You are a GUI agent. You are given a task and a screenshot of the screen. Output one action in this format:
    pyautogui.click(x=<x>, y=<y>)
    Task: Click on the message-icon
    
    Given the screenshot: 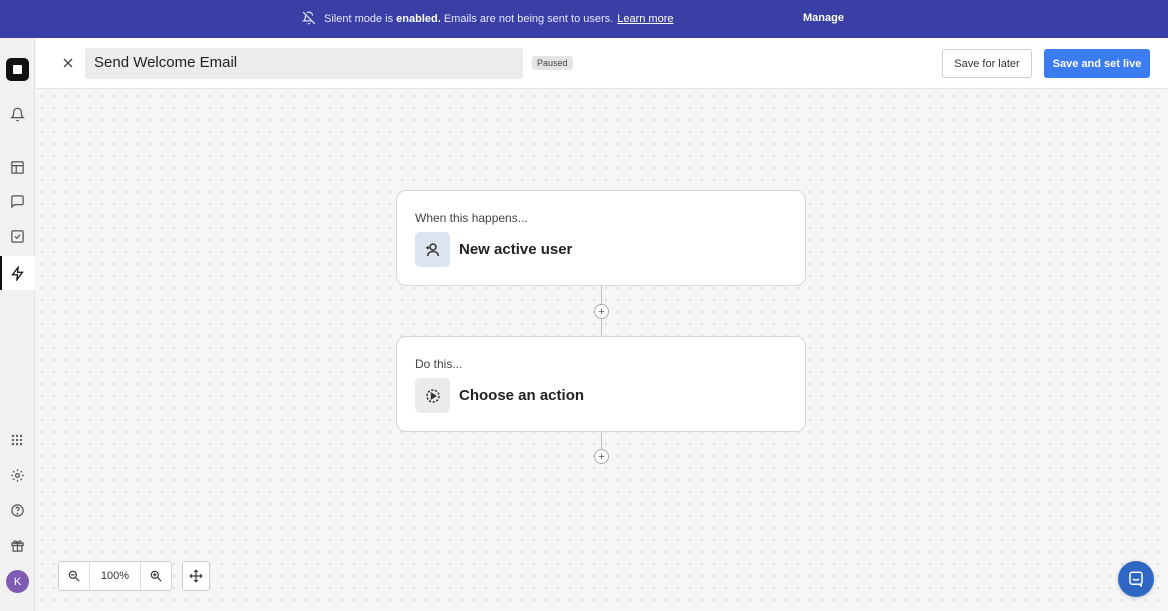 What is the action you would take?
    pyautogui.click(x=17, y=201)
    